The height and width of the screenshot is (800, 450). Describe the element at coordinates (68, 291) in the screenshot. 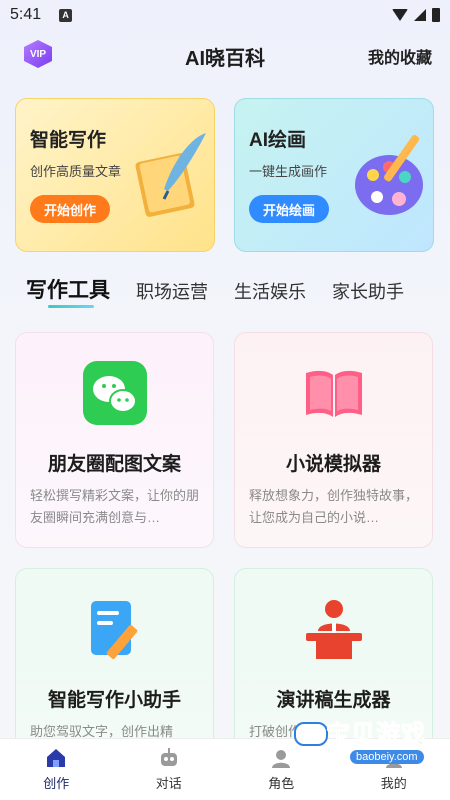

I see `tab-writing-tools: 写作工具` at that location.